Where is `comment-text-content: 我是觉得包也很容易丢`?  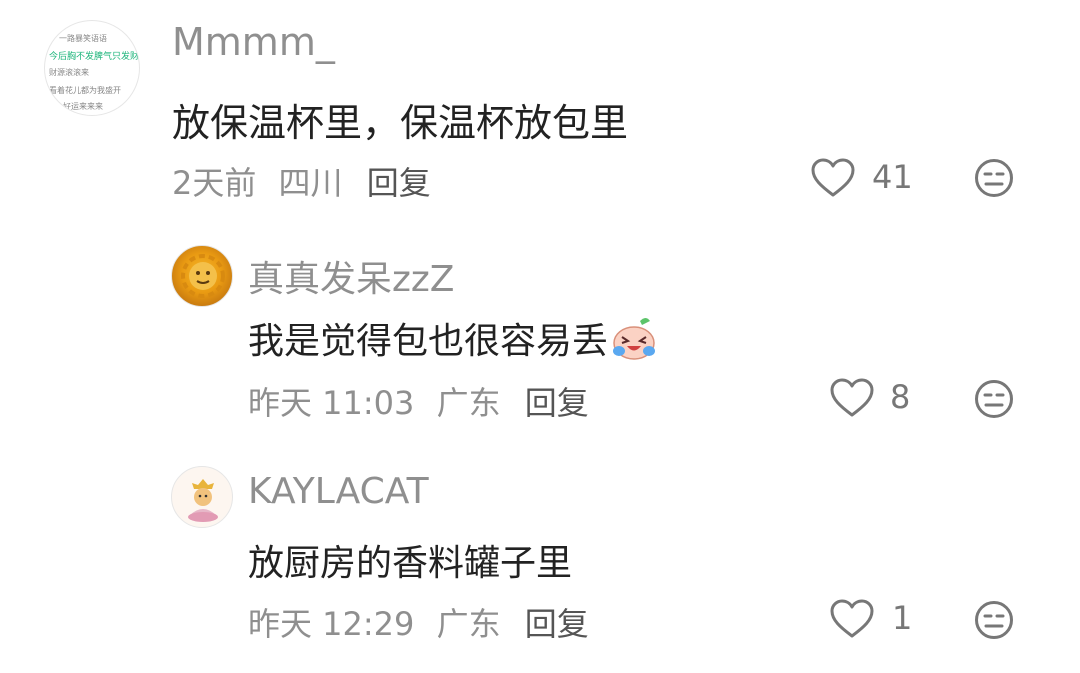
comment-text-content: 我是觉得包也很容易丢 is located at coordinates (428, 341).